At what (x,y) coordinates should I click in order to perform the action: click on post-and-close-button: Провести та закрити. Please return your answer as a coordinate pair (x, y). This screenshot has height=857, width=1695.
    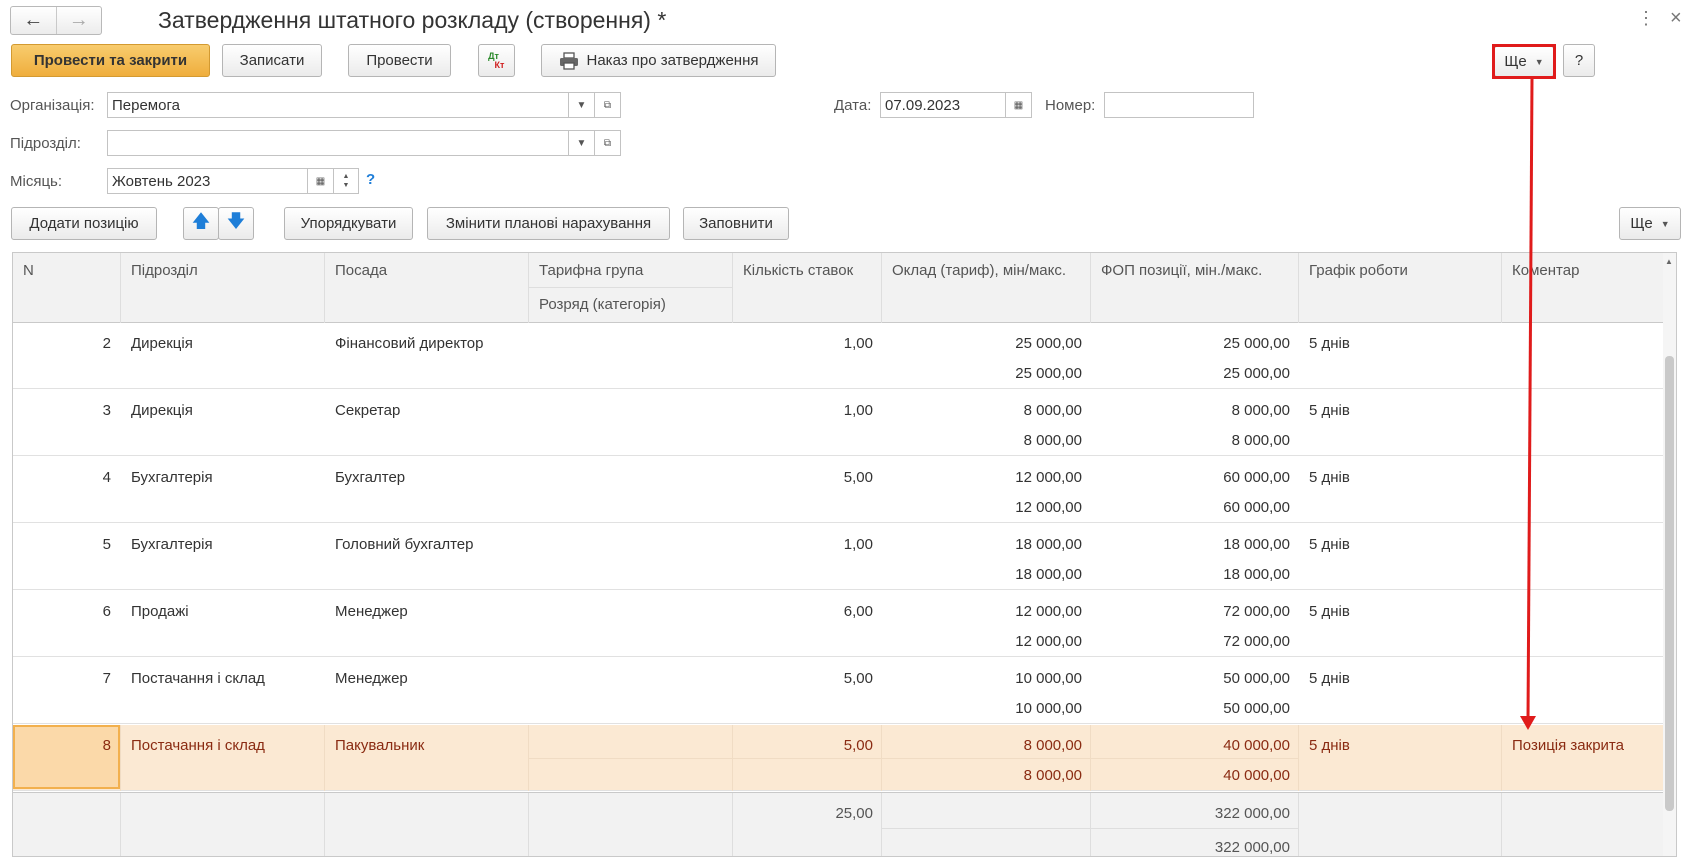
    Looking at the image, I should click on (110, 60).